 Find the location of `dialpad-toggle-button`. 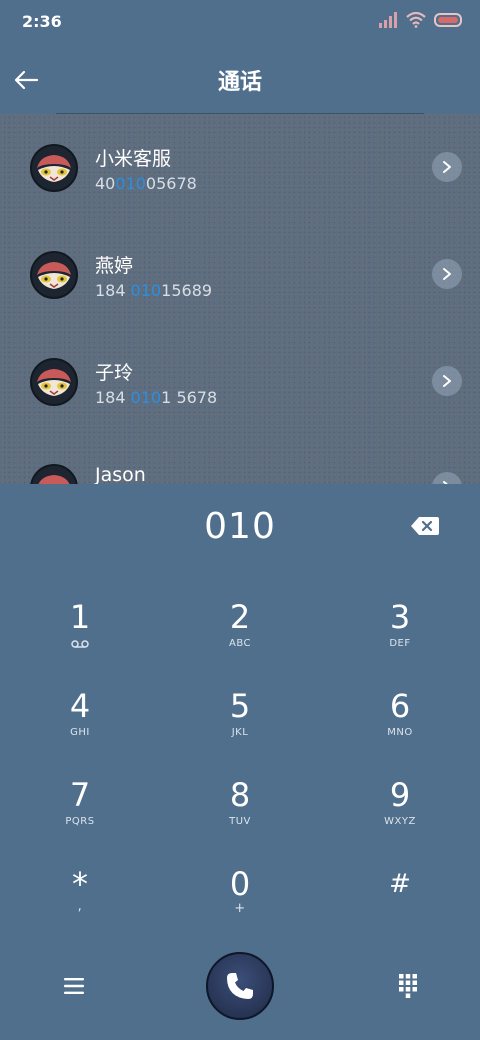

dialpad-toggle-button is located at coordinates (408, 986).